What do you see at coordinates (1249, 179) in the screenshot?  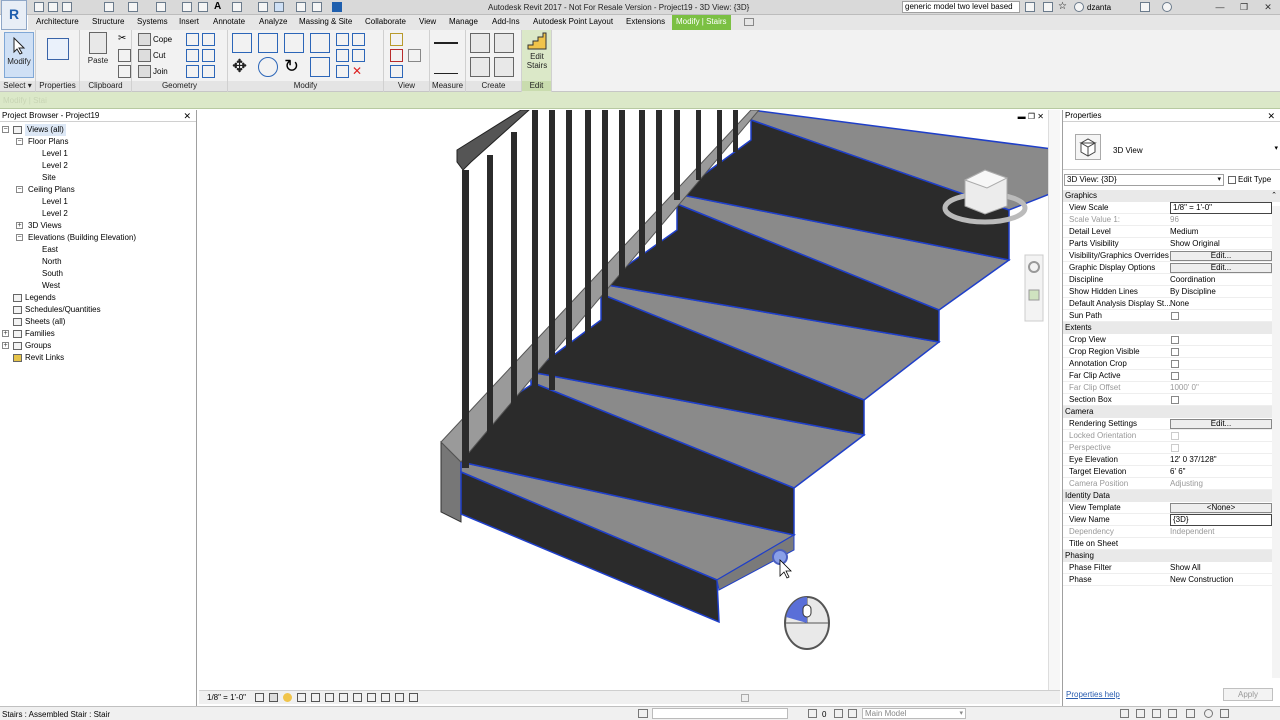 I see `edit-type-button: Edit Type` at bounding box center [1249, 179].